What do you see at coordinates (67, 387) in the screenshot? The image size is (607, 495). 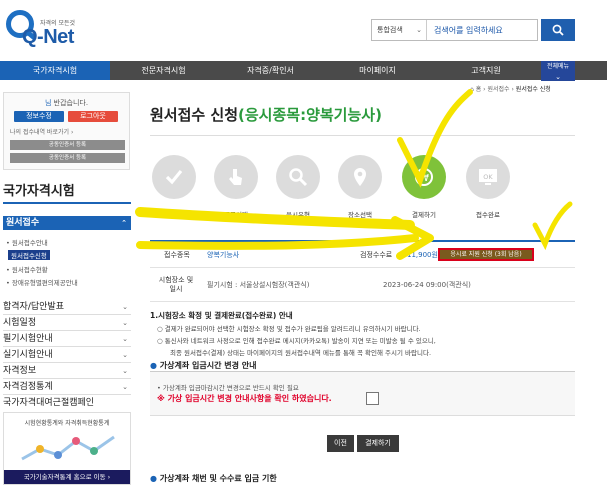 I see `sidebar-item-statistics: 자격검정통계 ⌄` at bounding box center [67, 387].